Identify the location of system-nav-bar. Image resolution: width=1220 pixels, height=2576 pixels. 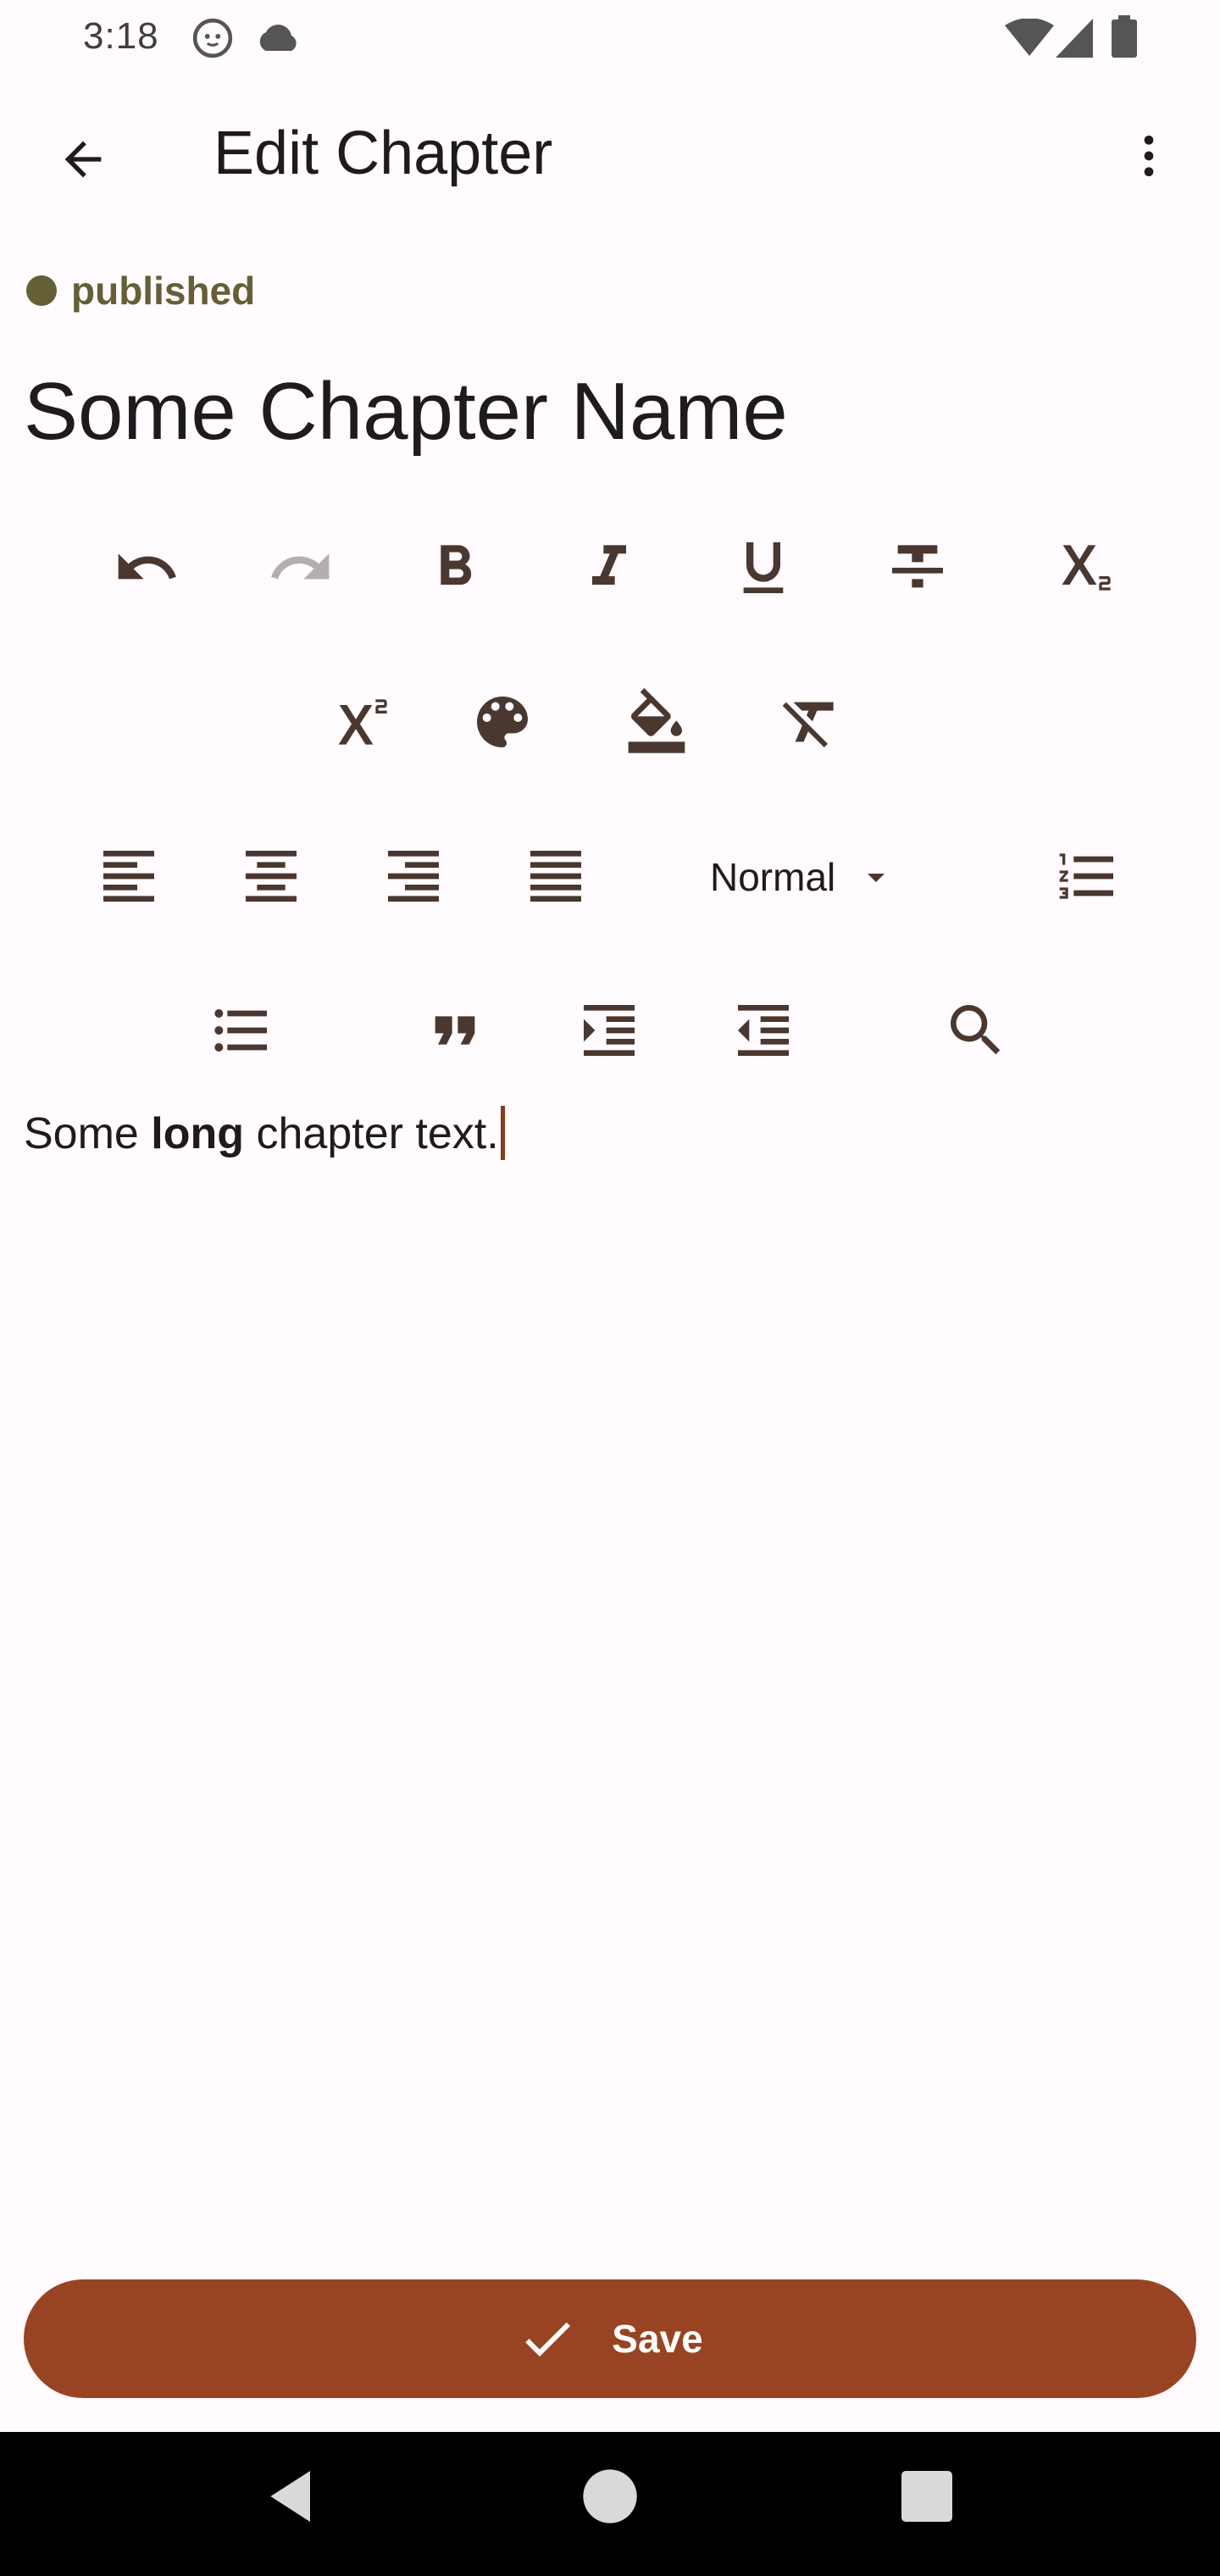
(610, 2504).